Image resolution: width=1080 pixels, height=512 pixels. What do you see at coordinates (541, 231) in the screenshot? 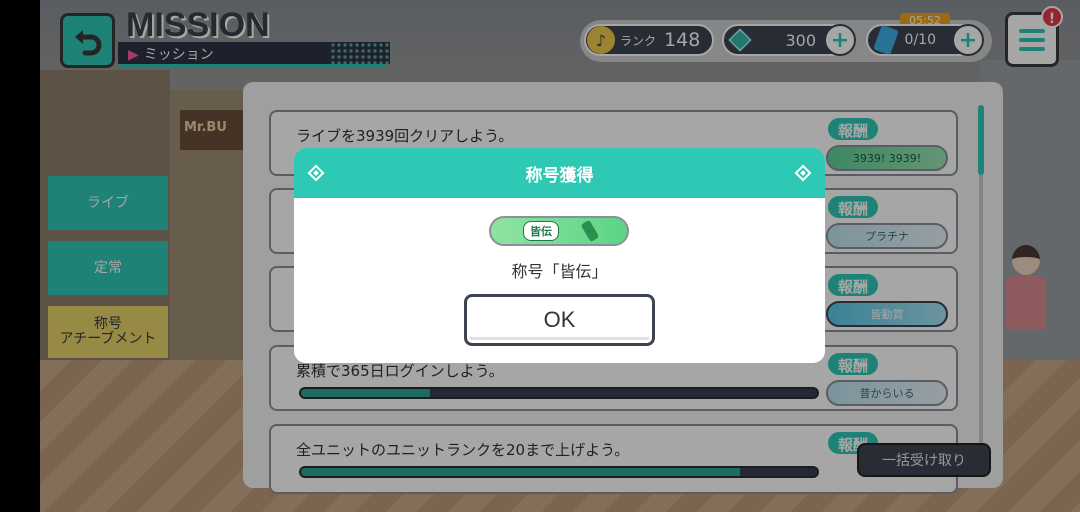
I see `title-plate-text: 皆伝` at bounding box center [541, 231].